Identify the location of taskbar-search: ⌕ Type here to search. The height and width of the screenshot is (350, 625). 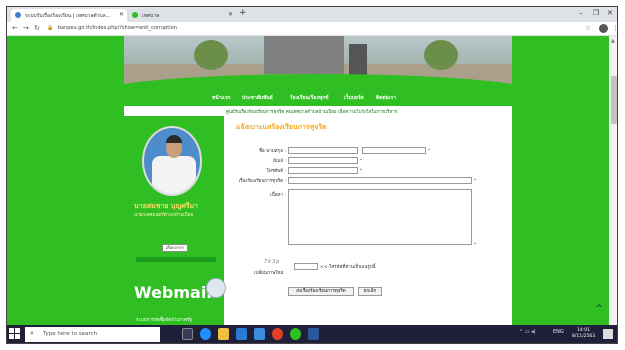
(92, 334).